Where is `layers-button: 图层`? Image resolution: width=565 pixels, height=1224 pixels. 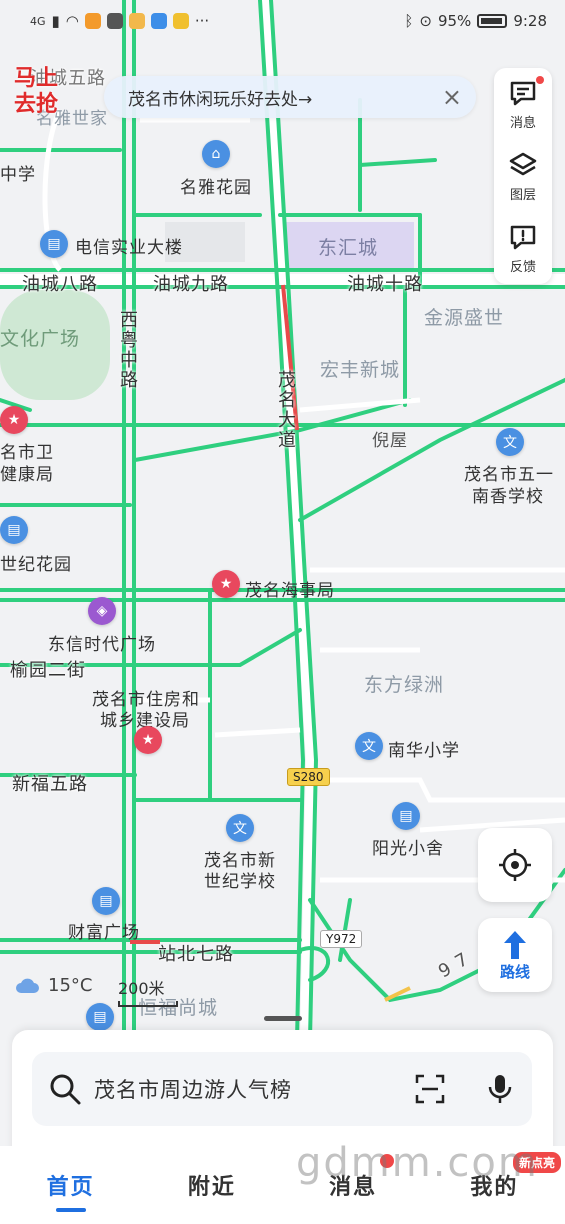
layers-button: 图层 is located at coordinates (523, 176).